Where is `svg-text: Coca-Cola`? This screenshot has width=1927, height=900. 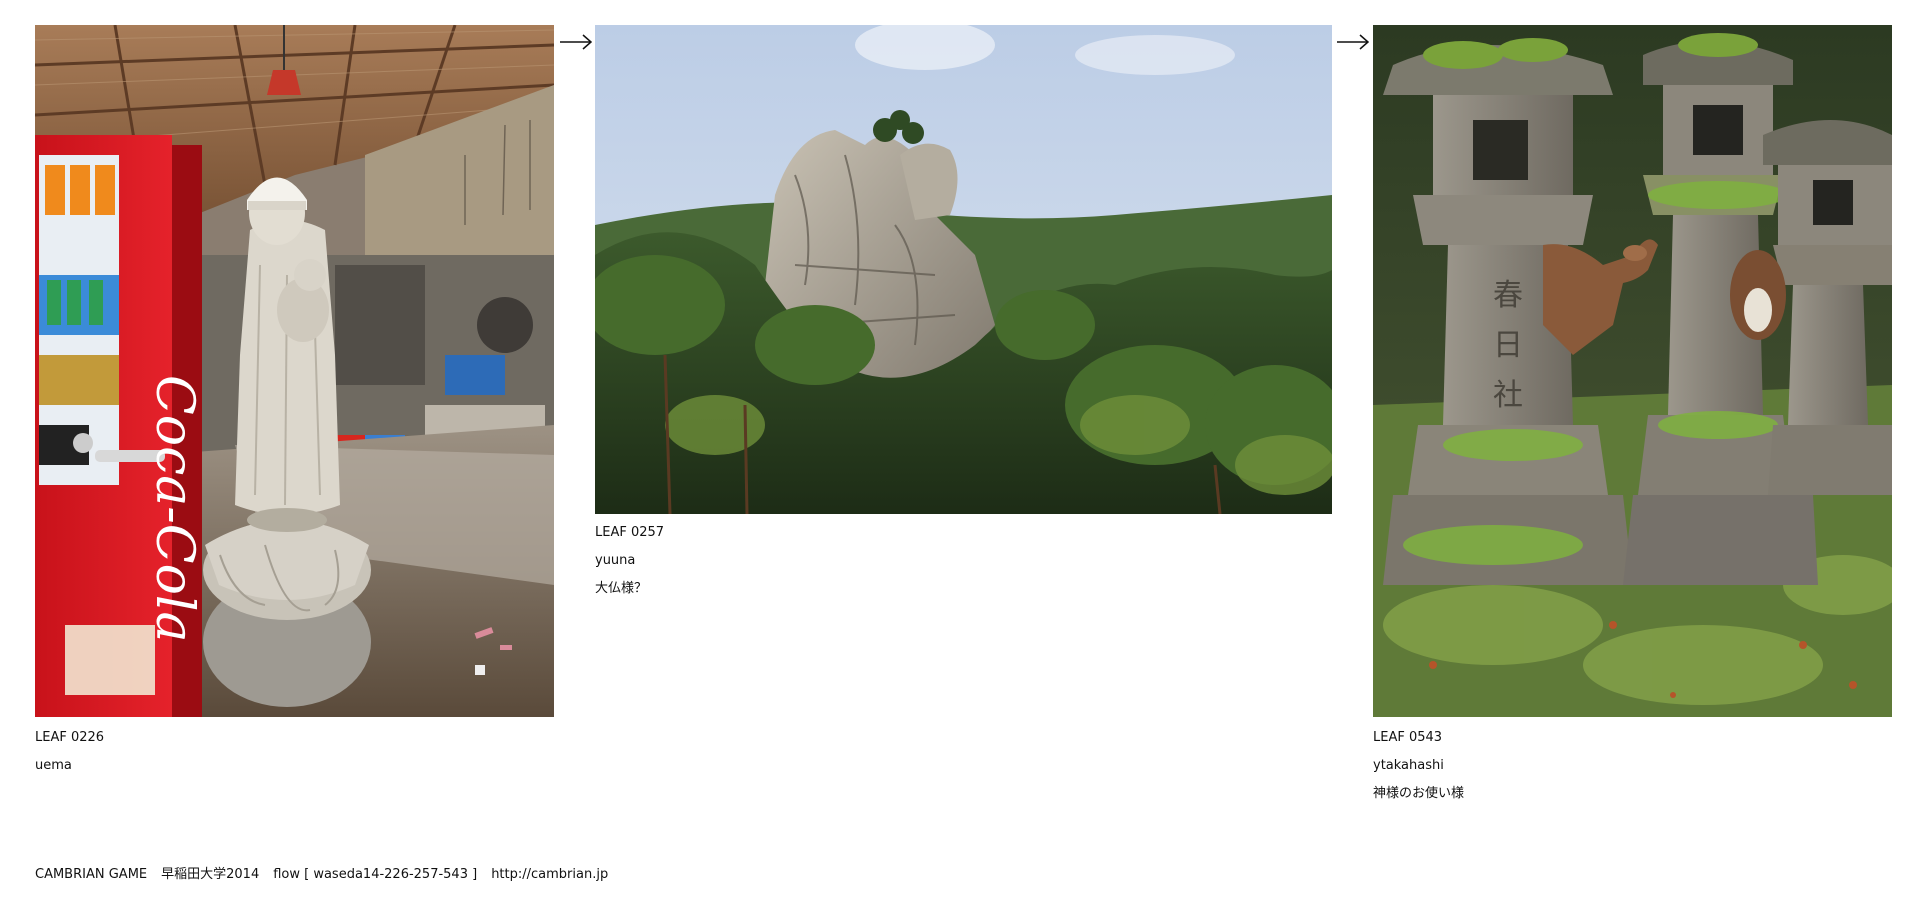 svg-text: Coca-Cola is located at coordinates (174, 509).